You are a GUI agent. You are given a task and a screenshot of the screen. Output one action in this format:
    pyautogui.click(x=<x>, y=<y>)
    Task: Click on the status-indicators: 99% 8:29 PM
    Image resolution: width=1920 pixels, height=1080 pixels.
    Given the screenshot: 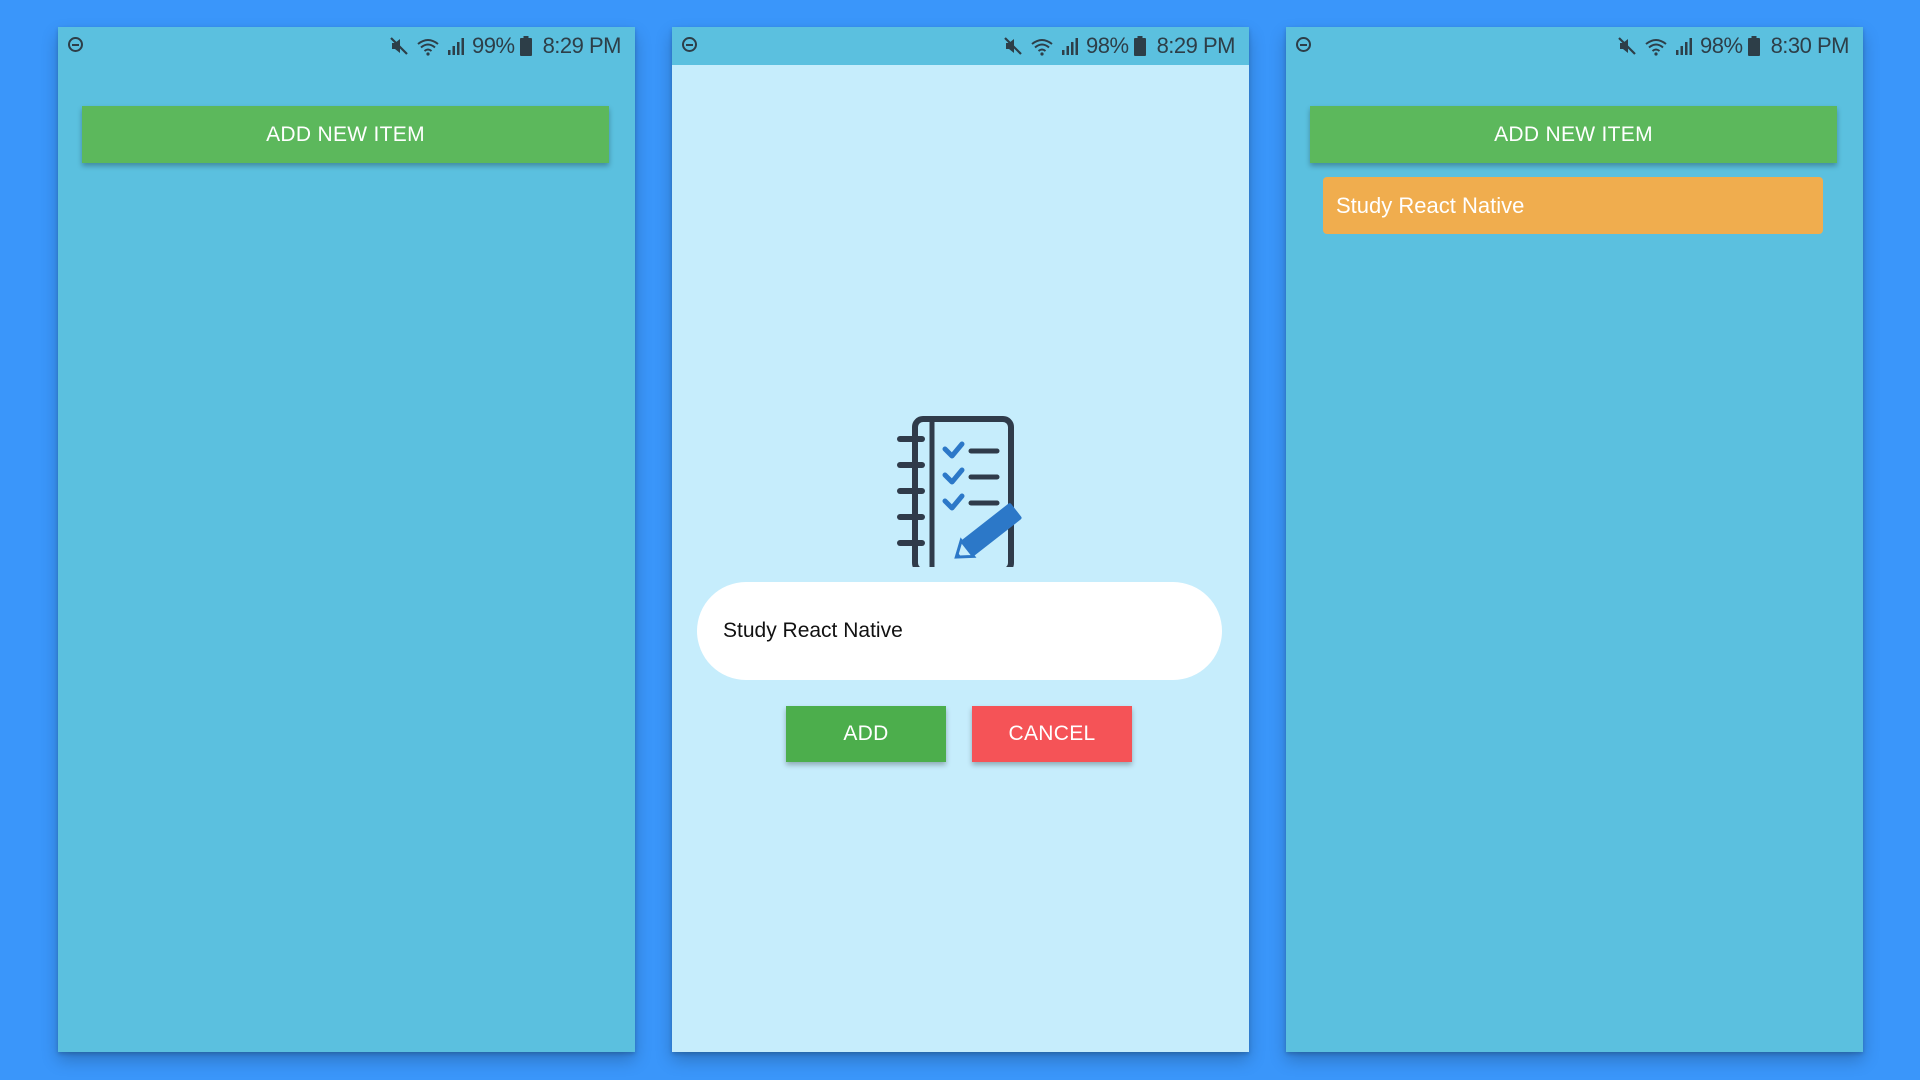 What is the action you would take?
    pyautogui.click(x=505, y=46)
    